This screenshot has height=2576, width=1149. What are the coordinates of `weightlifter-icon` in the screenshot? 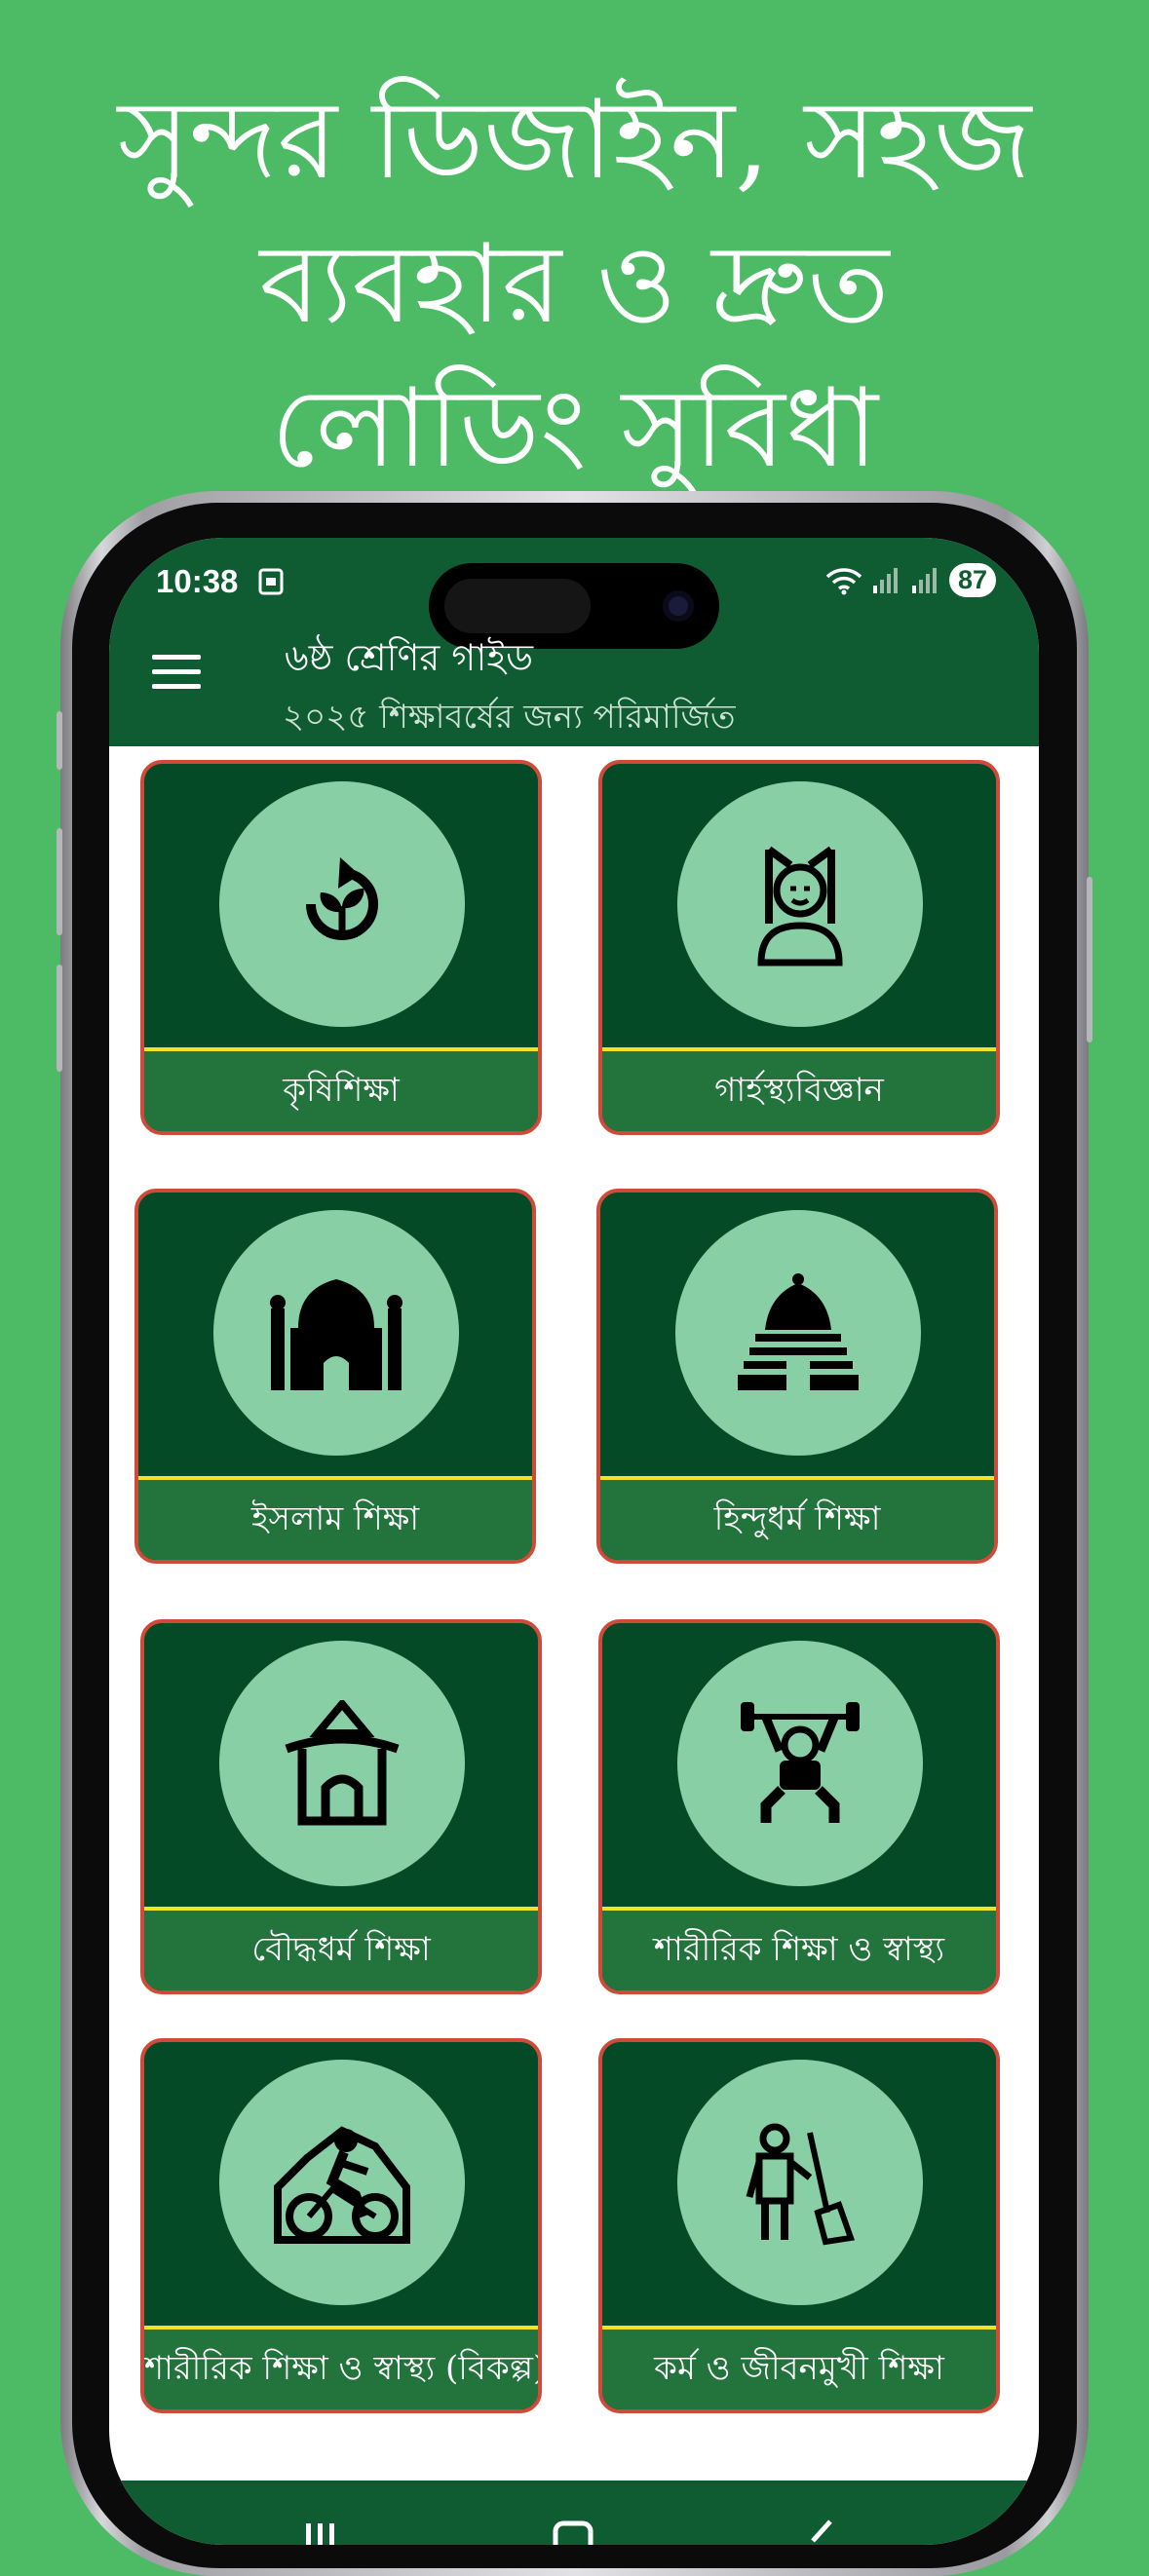 It's located at (800, 1762).